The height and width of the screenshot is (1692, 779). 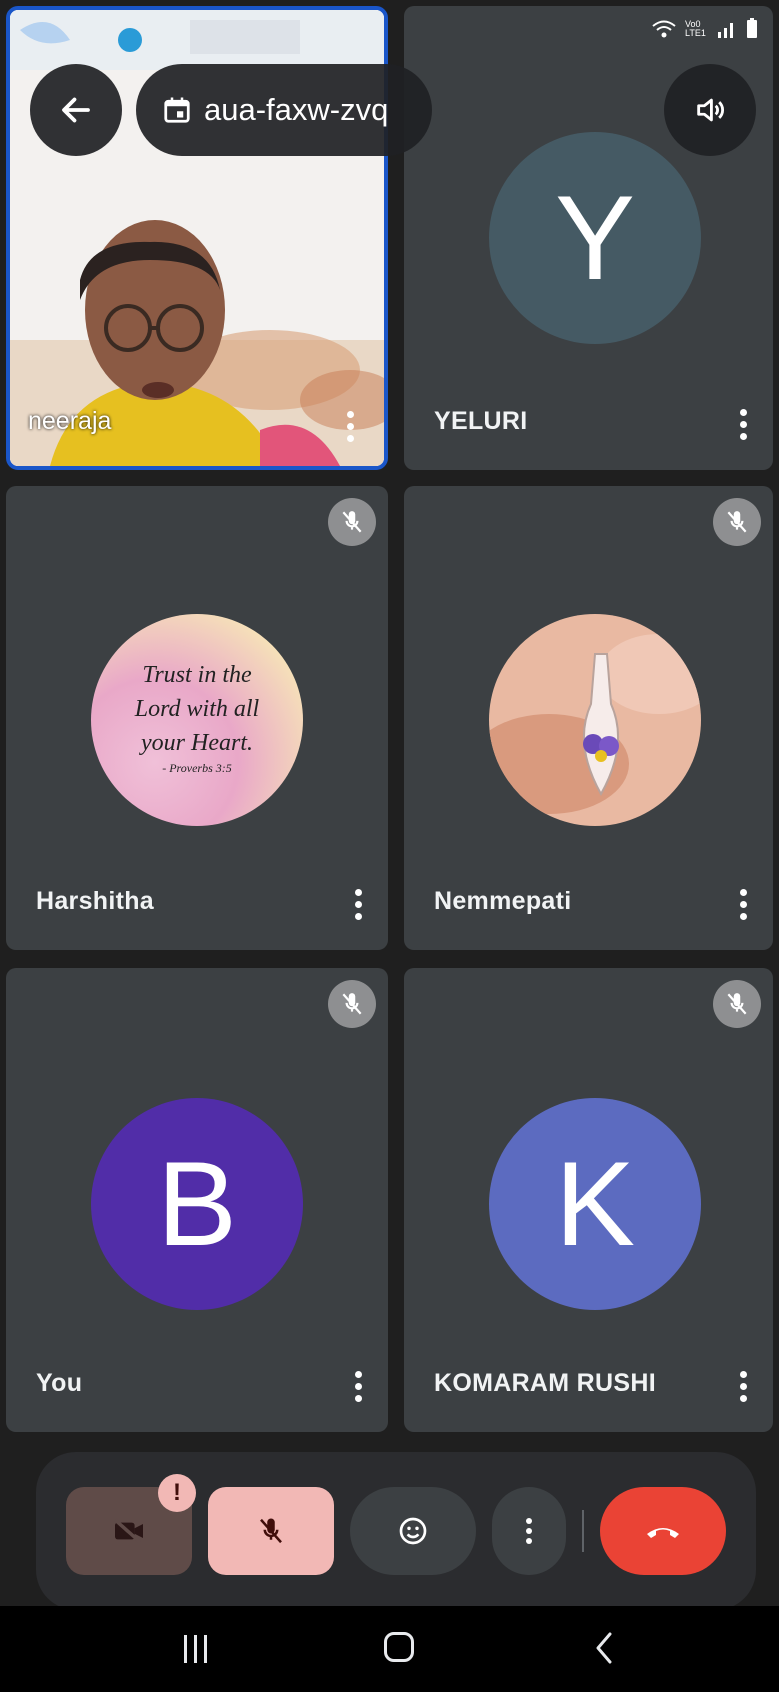 What do you see at coordinates (197, 743) in the screenshot?
I see `image-text-line: your Heart.` at bounding box center [197, 743].